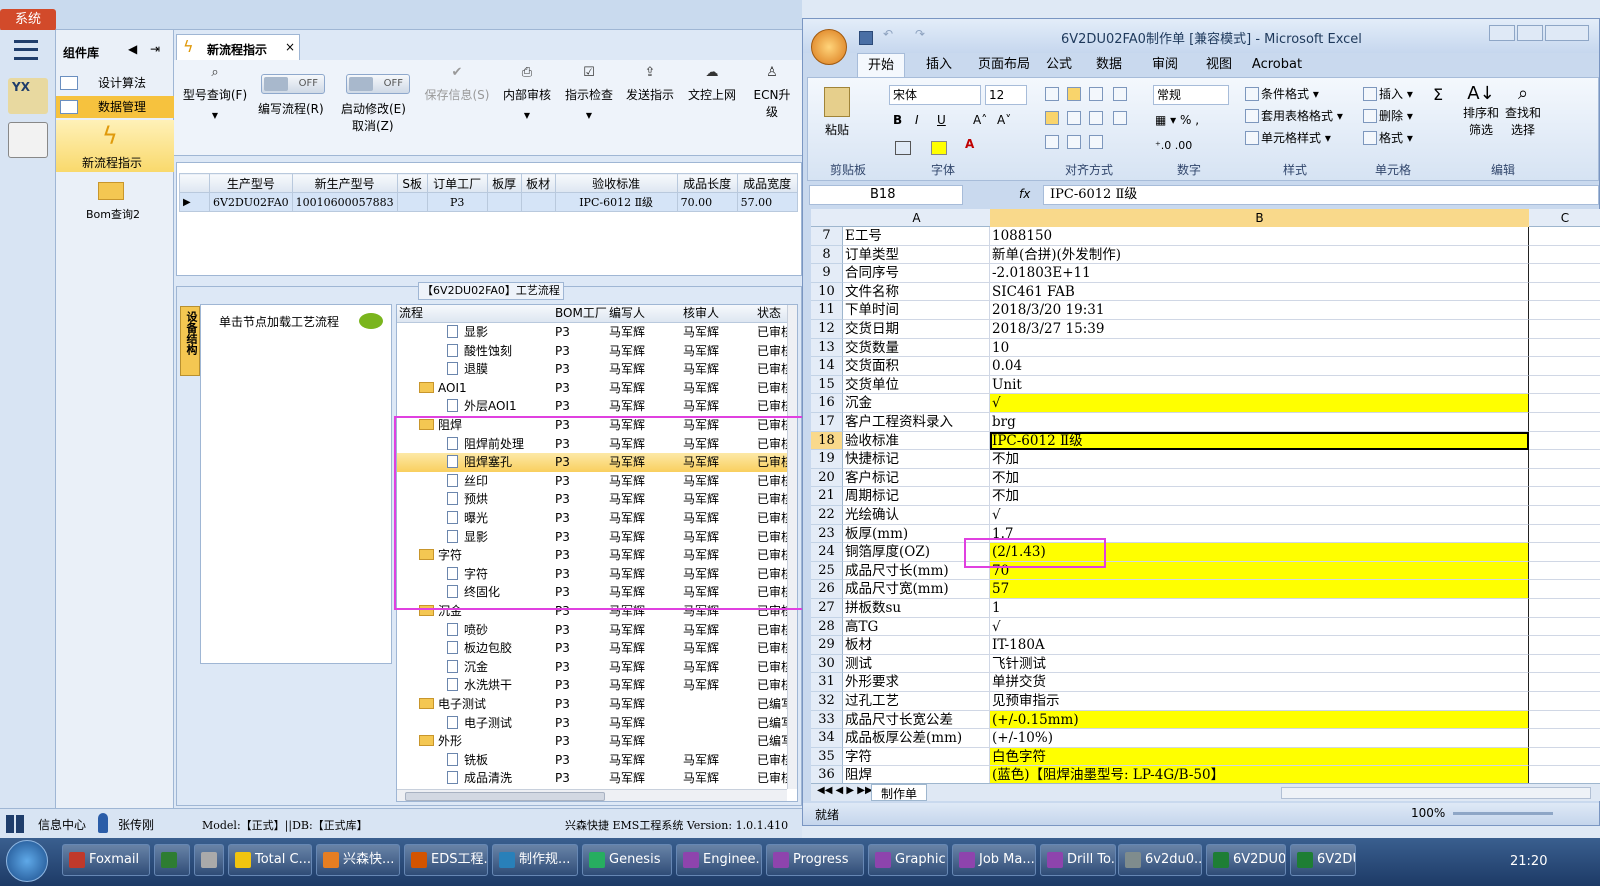 The image size is (1600, 886). Describe the element at coordinates (597, 648) in the screenshot. I see `tree-row: 板边包胶 P3 马军辉 马军辉 已审核` at that location.